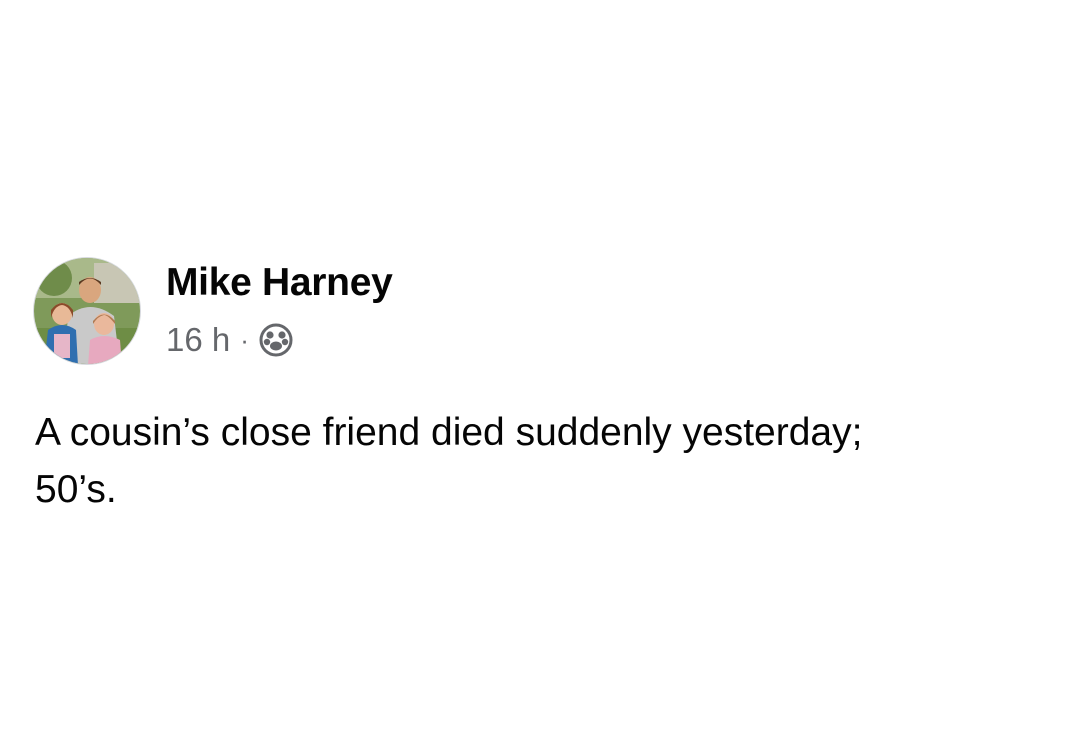  What do you see at coordinates (276, 340) in the screenshot?
I see `friends-audience-icon` at bounding box center [276, 340].